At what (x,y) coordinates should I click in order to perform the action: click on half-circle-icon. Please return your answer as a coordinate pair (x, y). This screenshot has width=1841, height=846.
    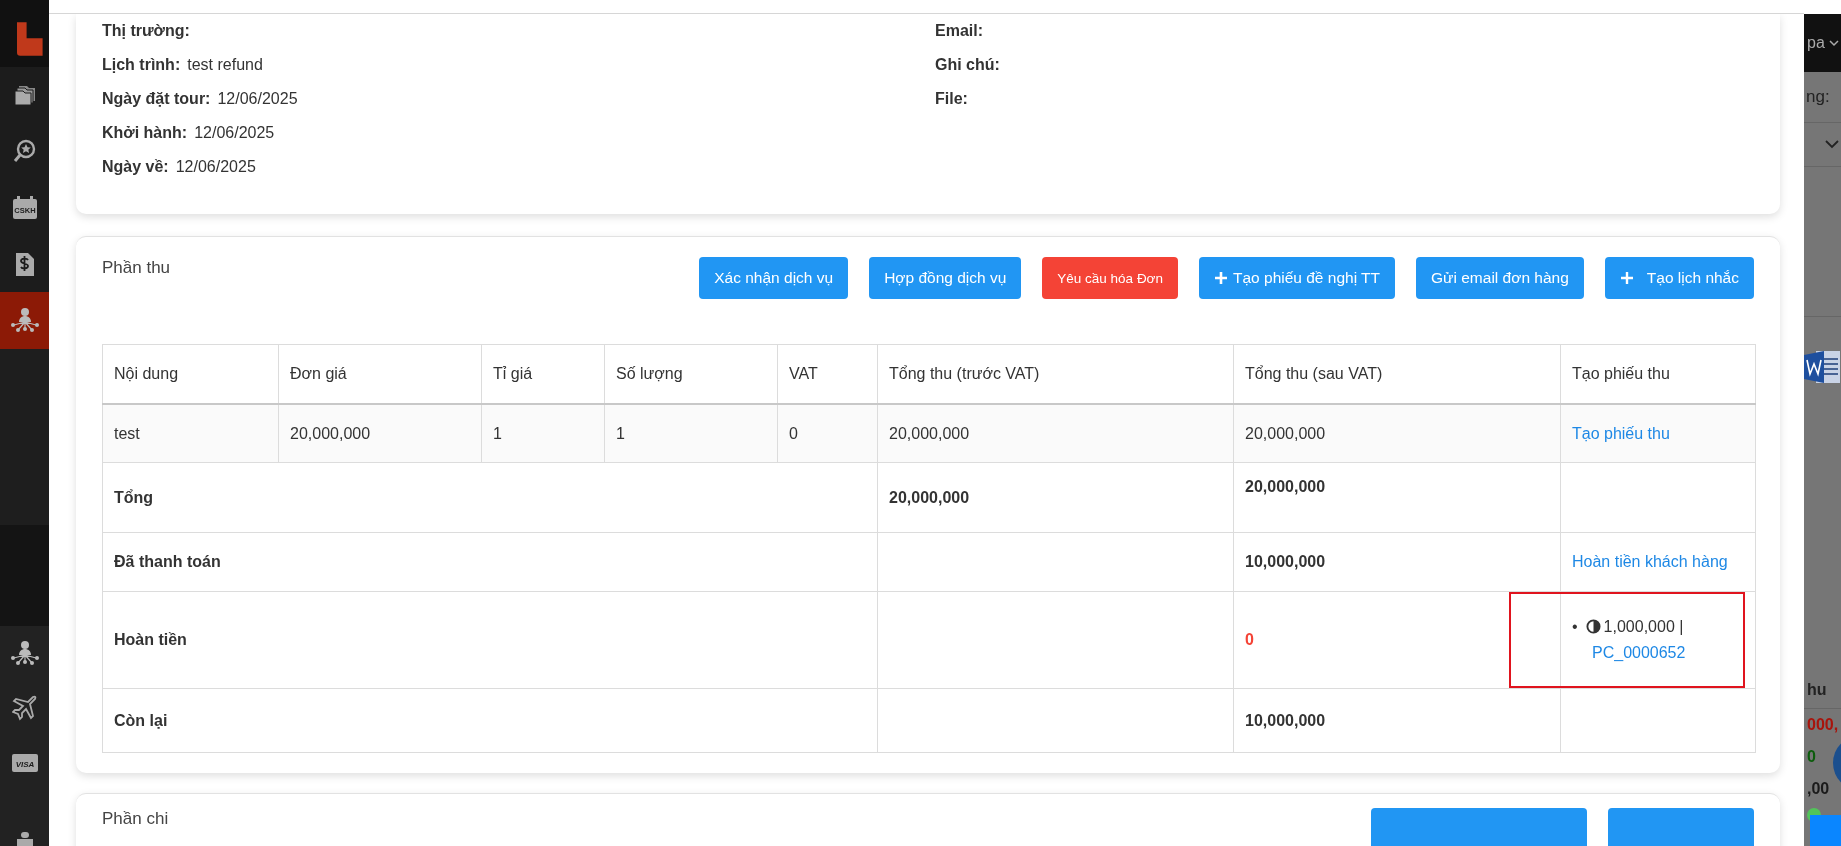
    Looking at the image, I should click on (1593, 626).